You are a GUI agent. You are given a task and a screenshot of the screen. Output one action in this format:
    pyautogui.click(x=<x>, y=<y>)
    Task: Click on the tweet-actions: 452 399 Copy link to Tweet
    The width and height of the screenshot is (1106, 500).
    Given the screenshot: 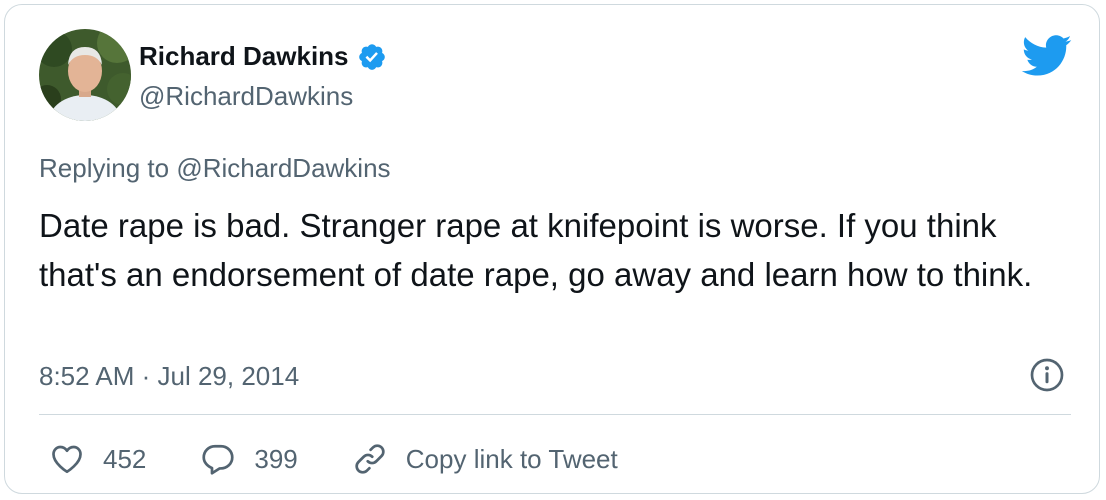 What is the action you would take?
    pyautogui.click(x=360, y=459)
    